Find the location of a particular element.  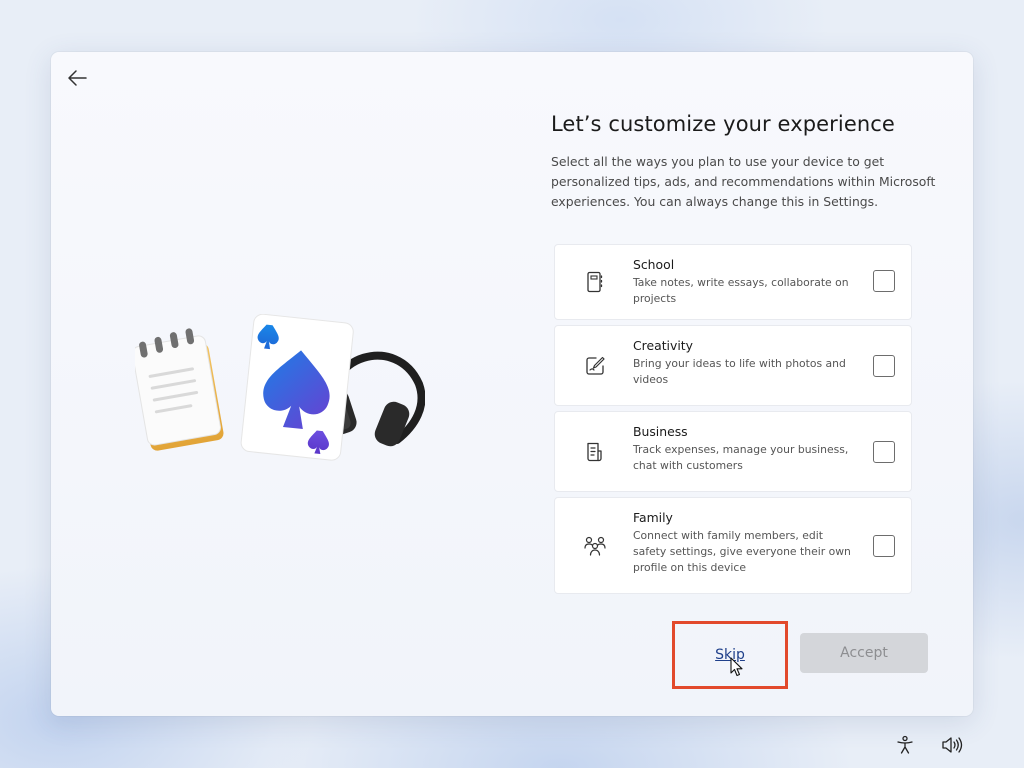

school-checkbox is located at coordinates (884, 281).